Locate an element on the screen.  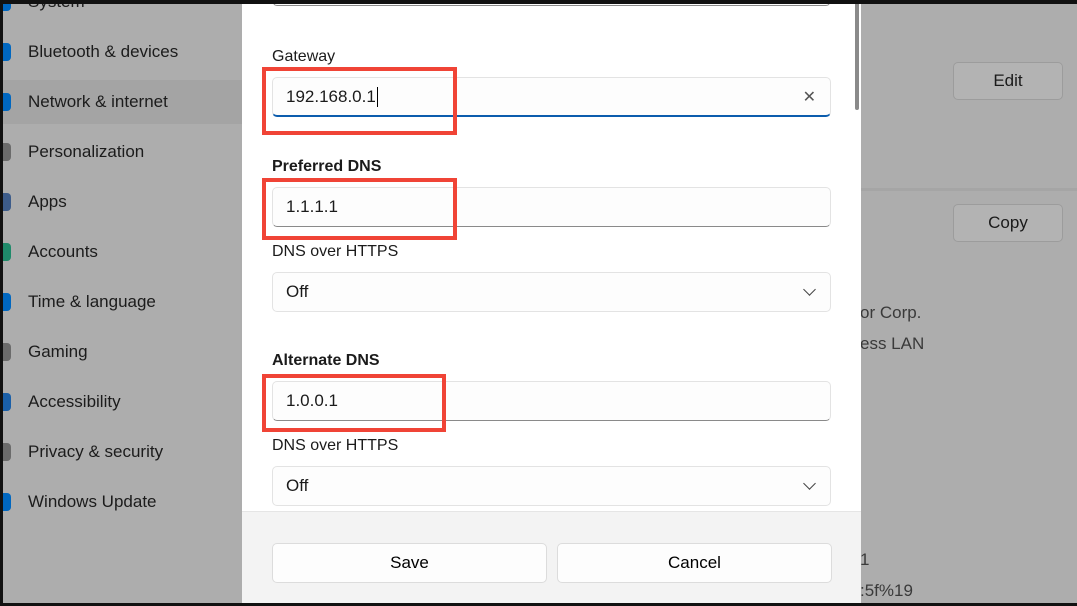
dns-over-https-label: DNS over HTTPS is located at coordinates (335, 251).